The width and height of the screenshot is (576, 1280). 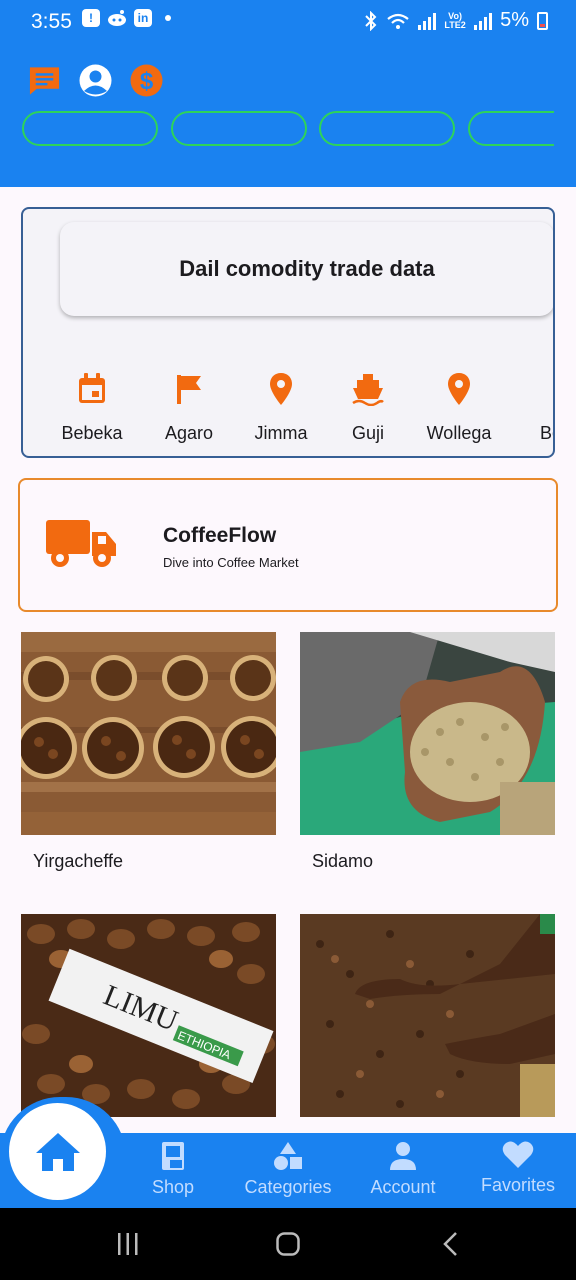 I want to click on nav-label: Categories, so click(x=288, y=1187).